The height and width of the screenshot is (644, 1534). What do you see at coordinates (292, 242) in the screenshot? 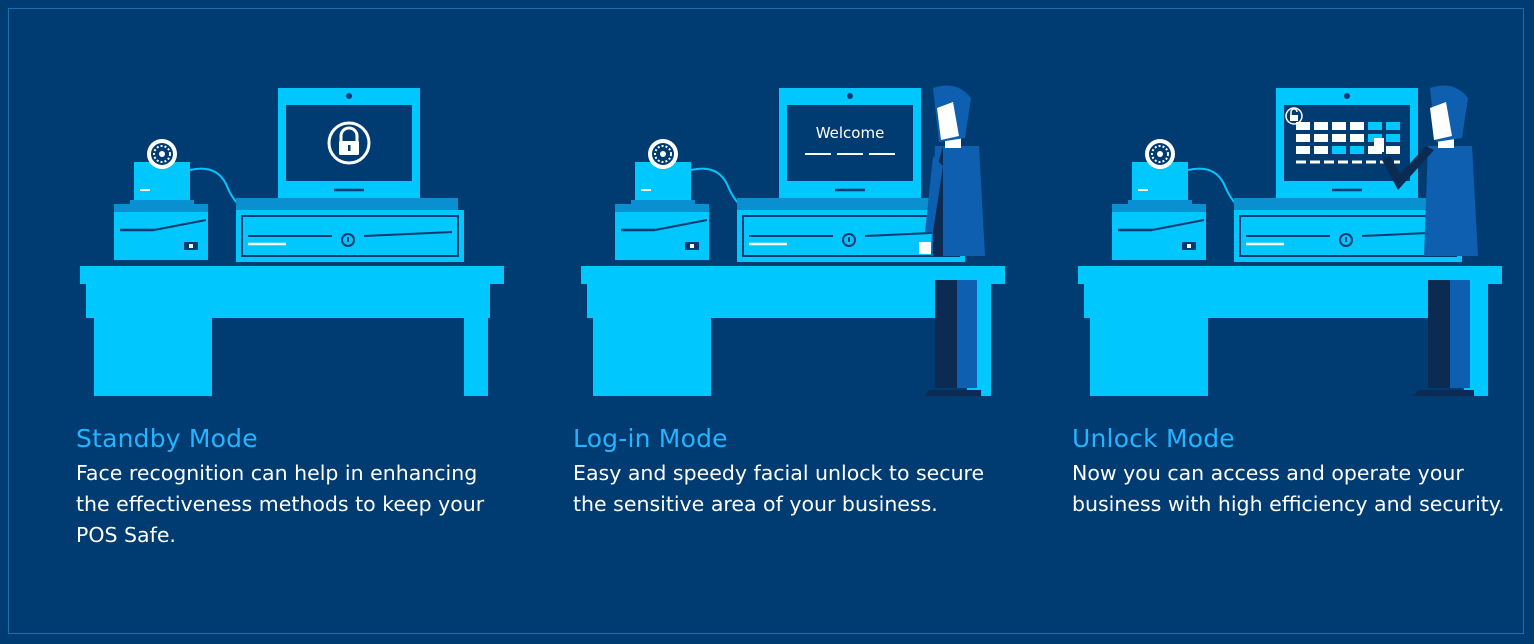
I see `standby-illustration` at bounding box center [292, 242].